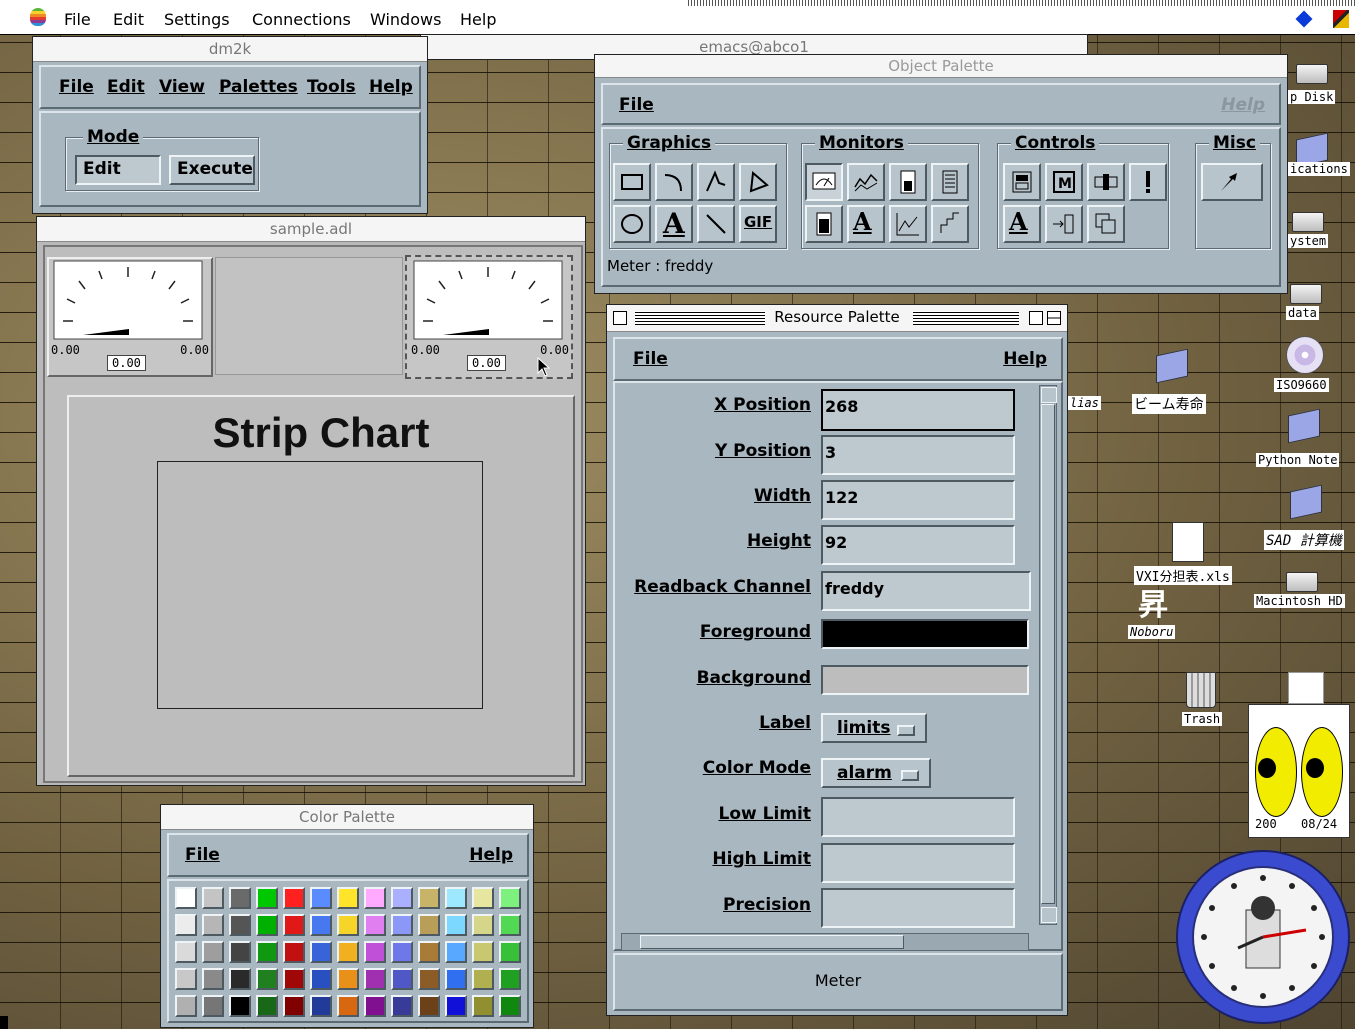 This screenshot has width=1355, height=1029. Describe the element at coordinates (1152, 632) in the screenshot. I see `desktop-label-noboru: Noboru` at that location.